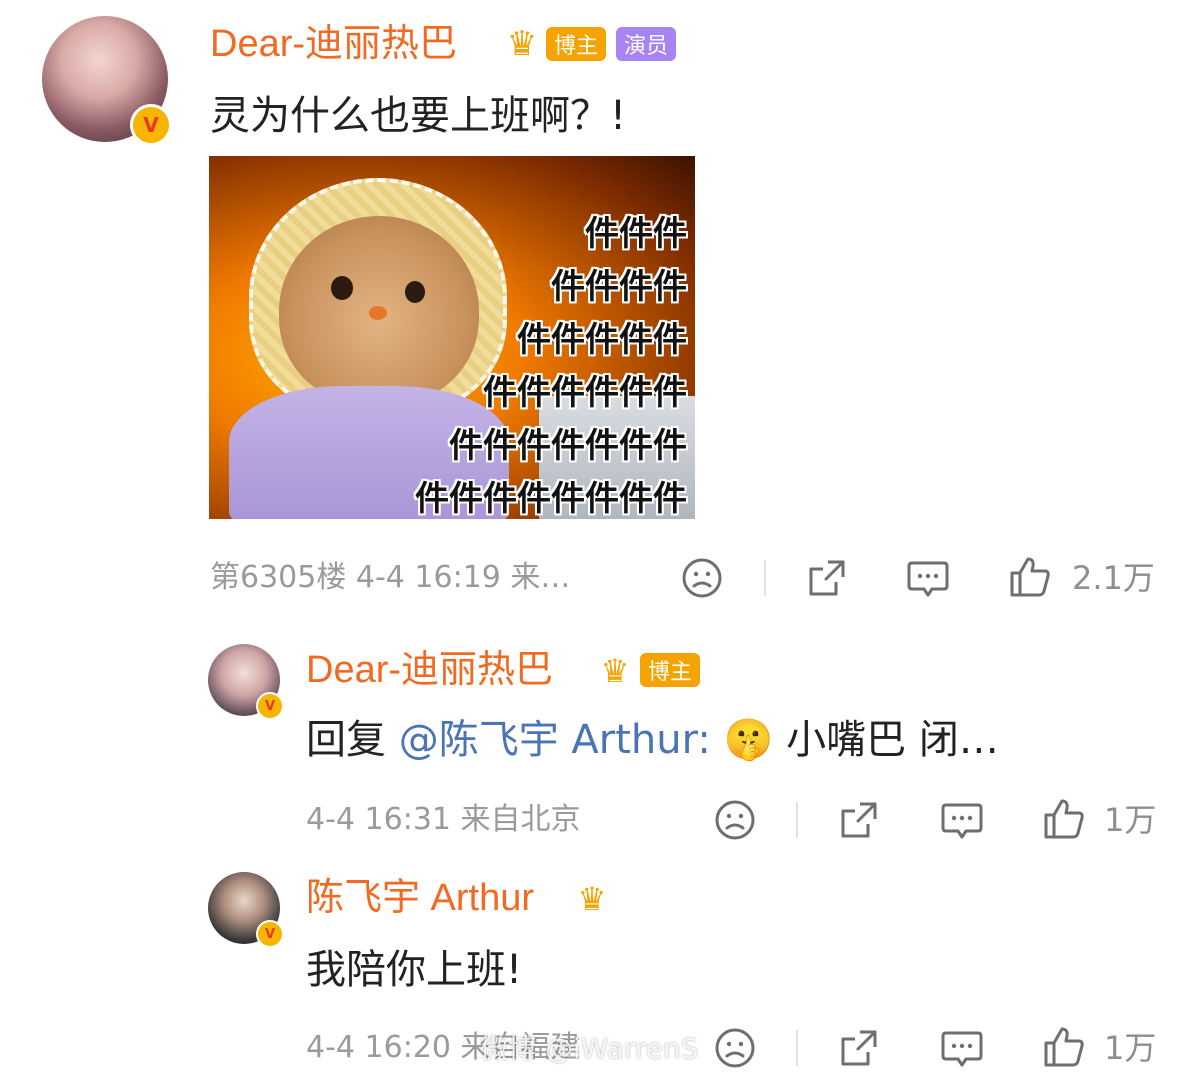  I want to click on tag-actor: 演员, so click(646, 44).